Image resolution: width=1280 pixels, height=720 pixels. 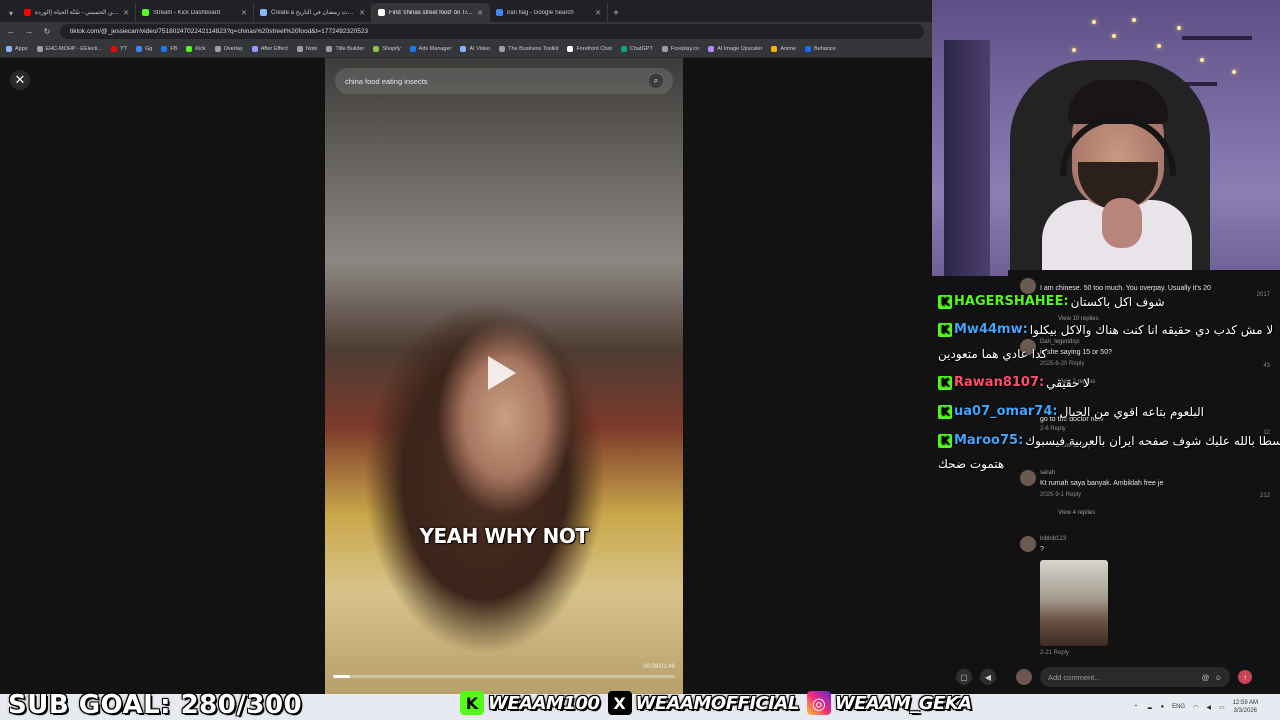 I want to click on bookmark-shopify: Shopify, so click(x=387, y=49).